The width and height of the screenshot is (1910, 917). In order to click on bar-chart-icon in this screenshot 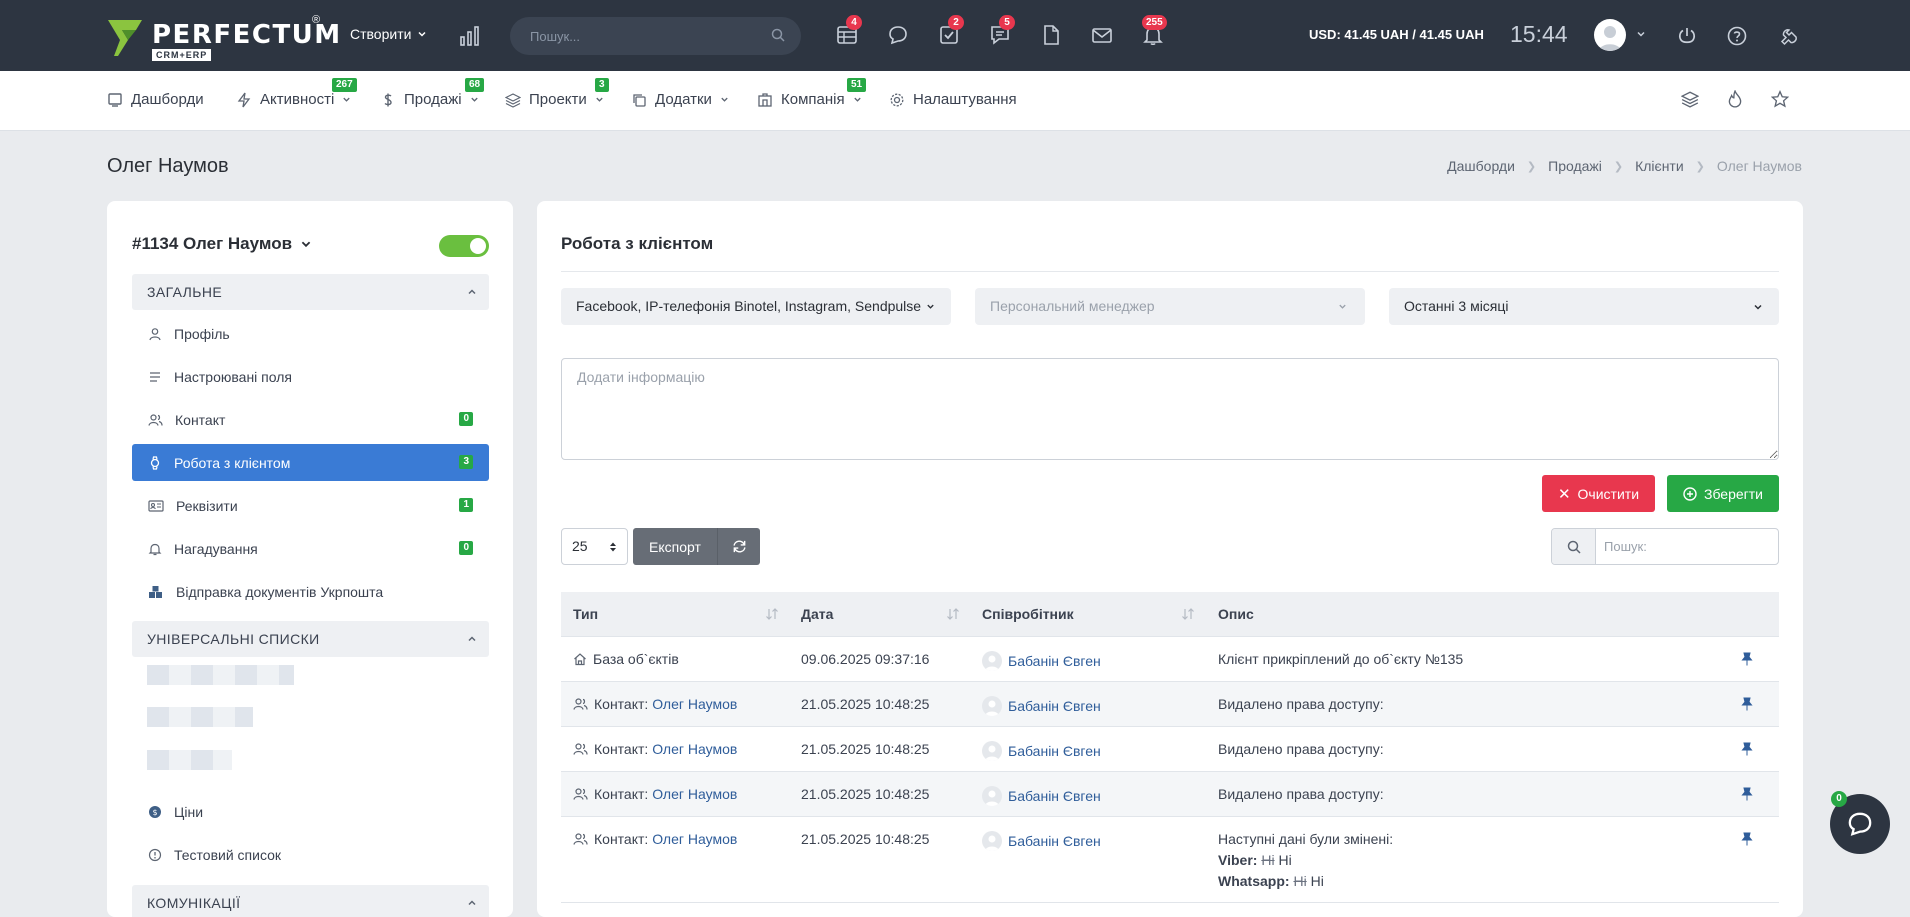, I will do `click(470, 36)`.